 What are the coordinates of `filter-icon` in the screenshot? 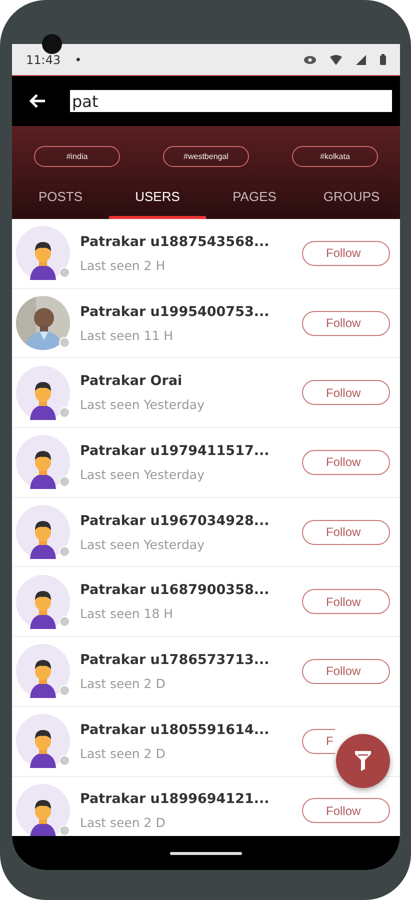 It's located at (363, 761).